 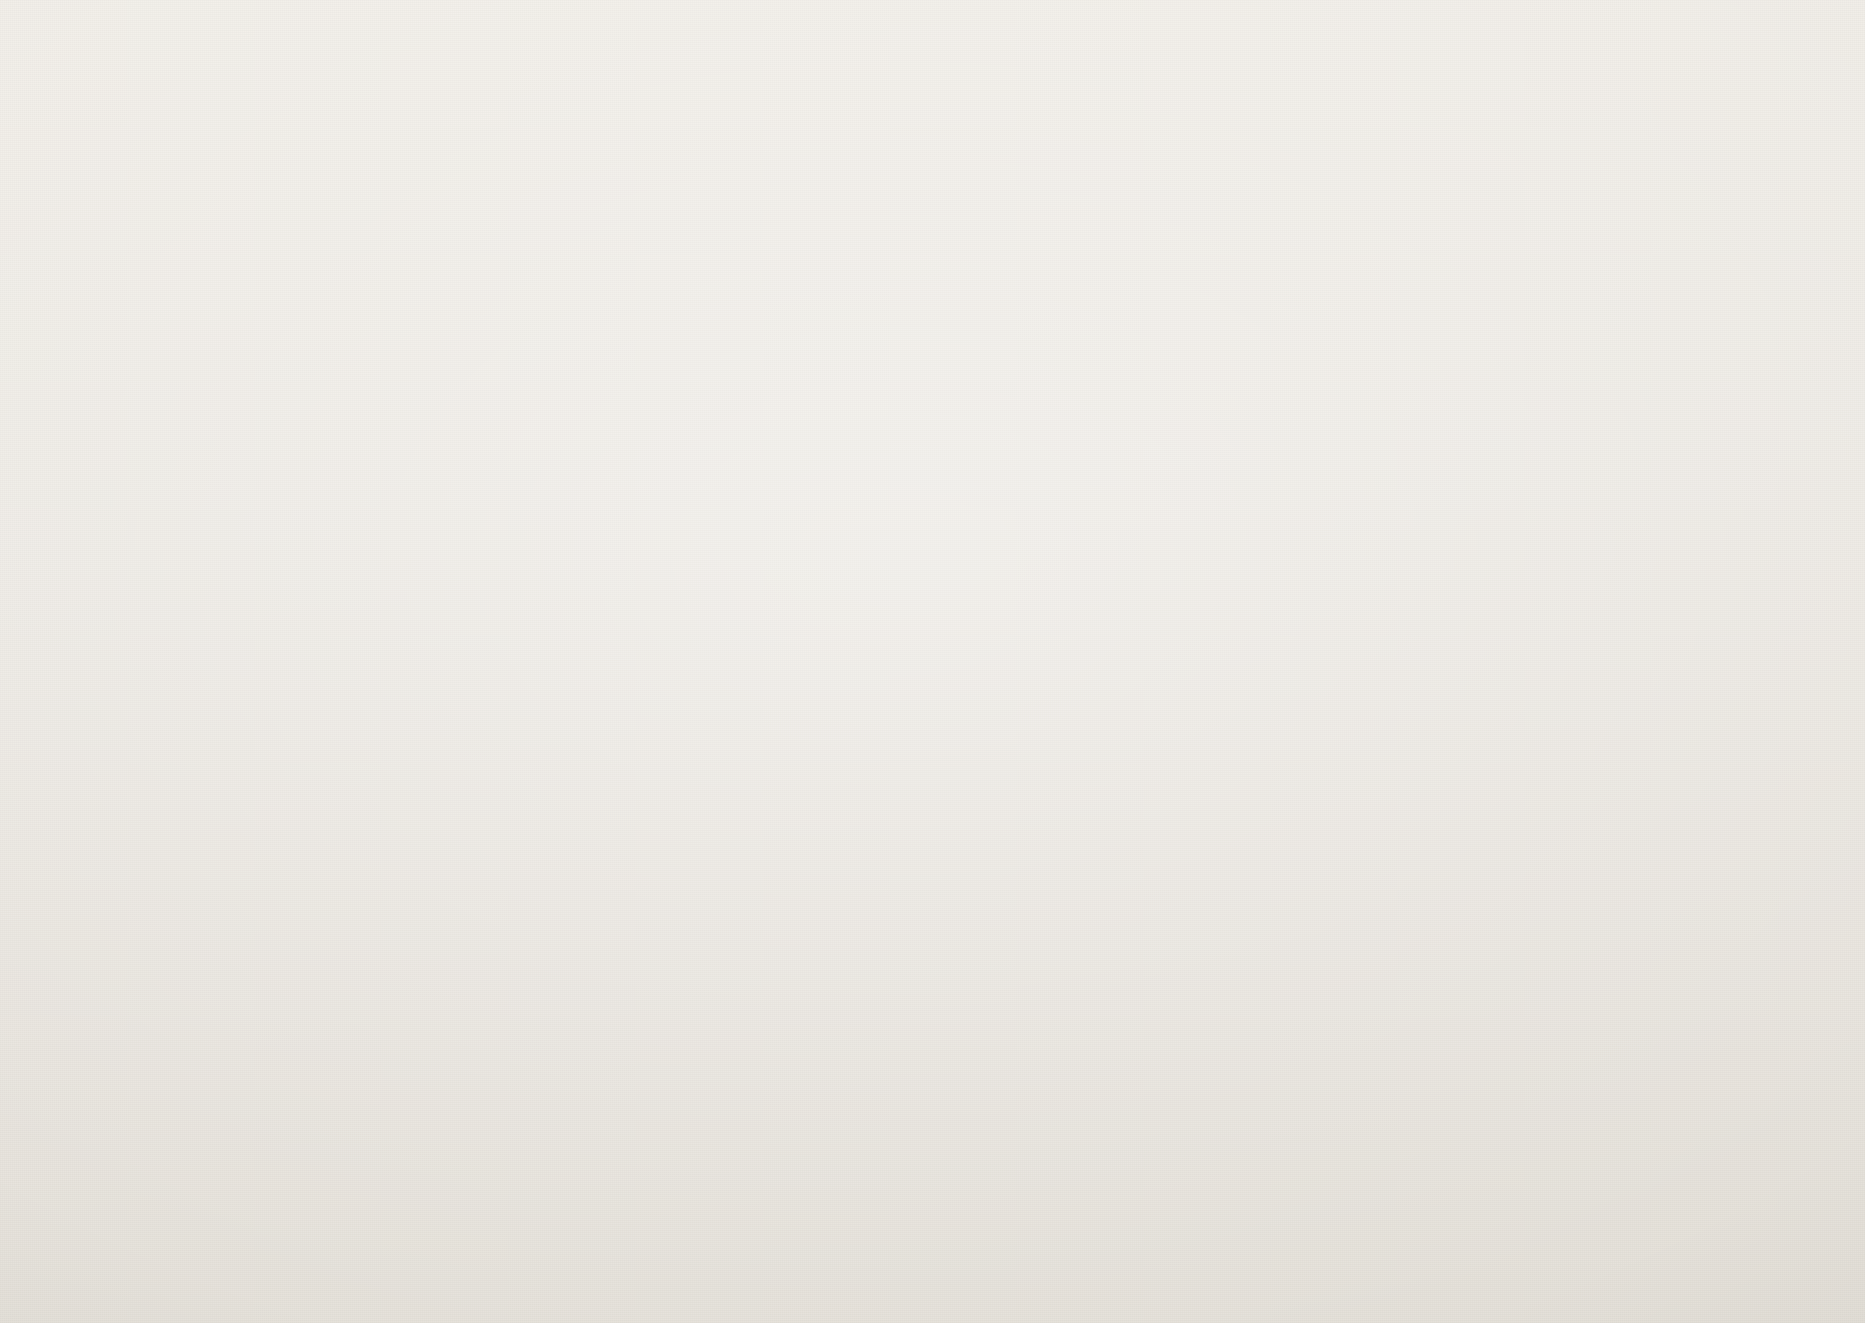 I want to click on prompt-text-part-2: and, so click(x=371, y=248).